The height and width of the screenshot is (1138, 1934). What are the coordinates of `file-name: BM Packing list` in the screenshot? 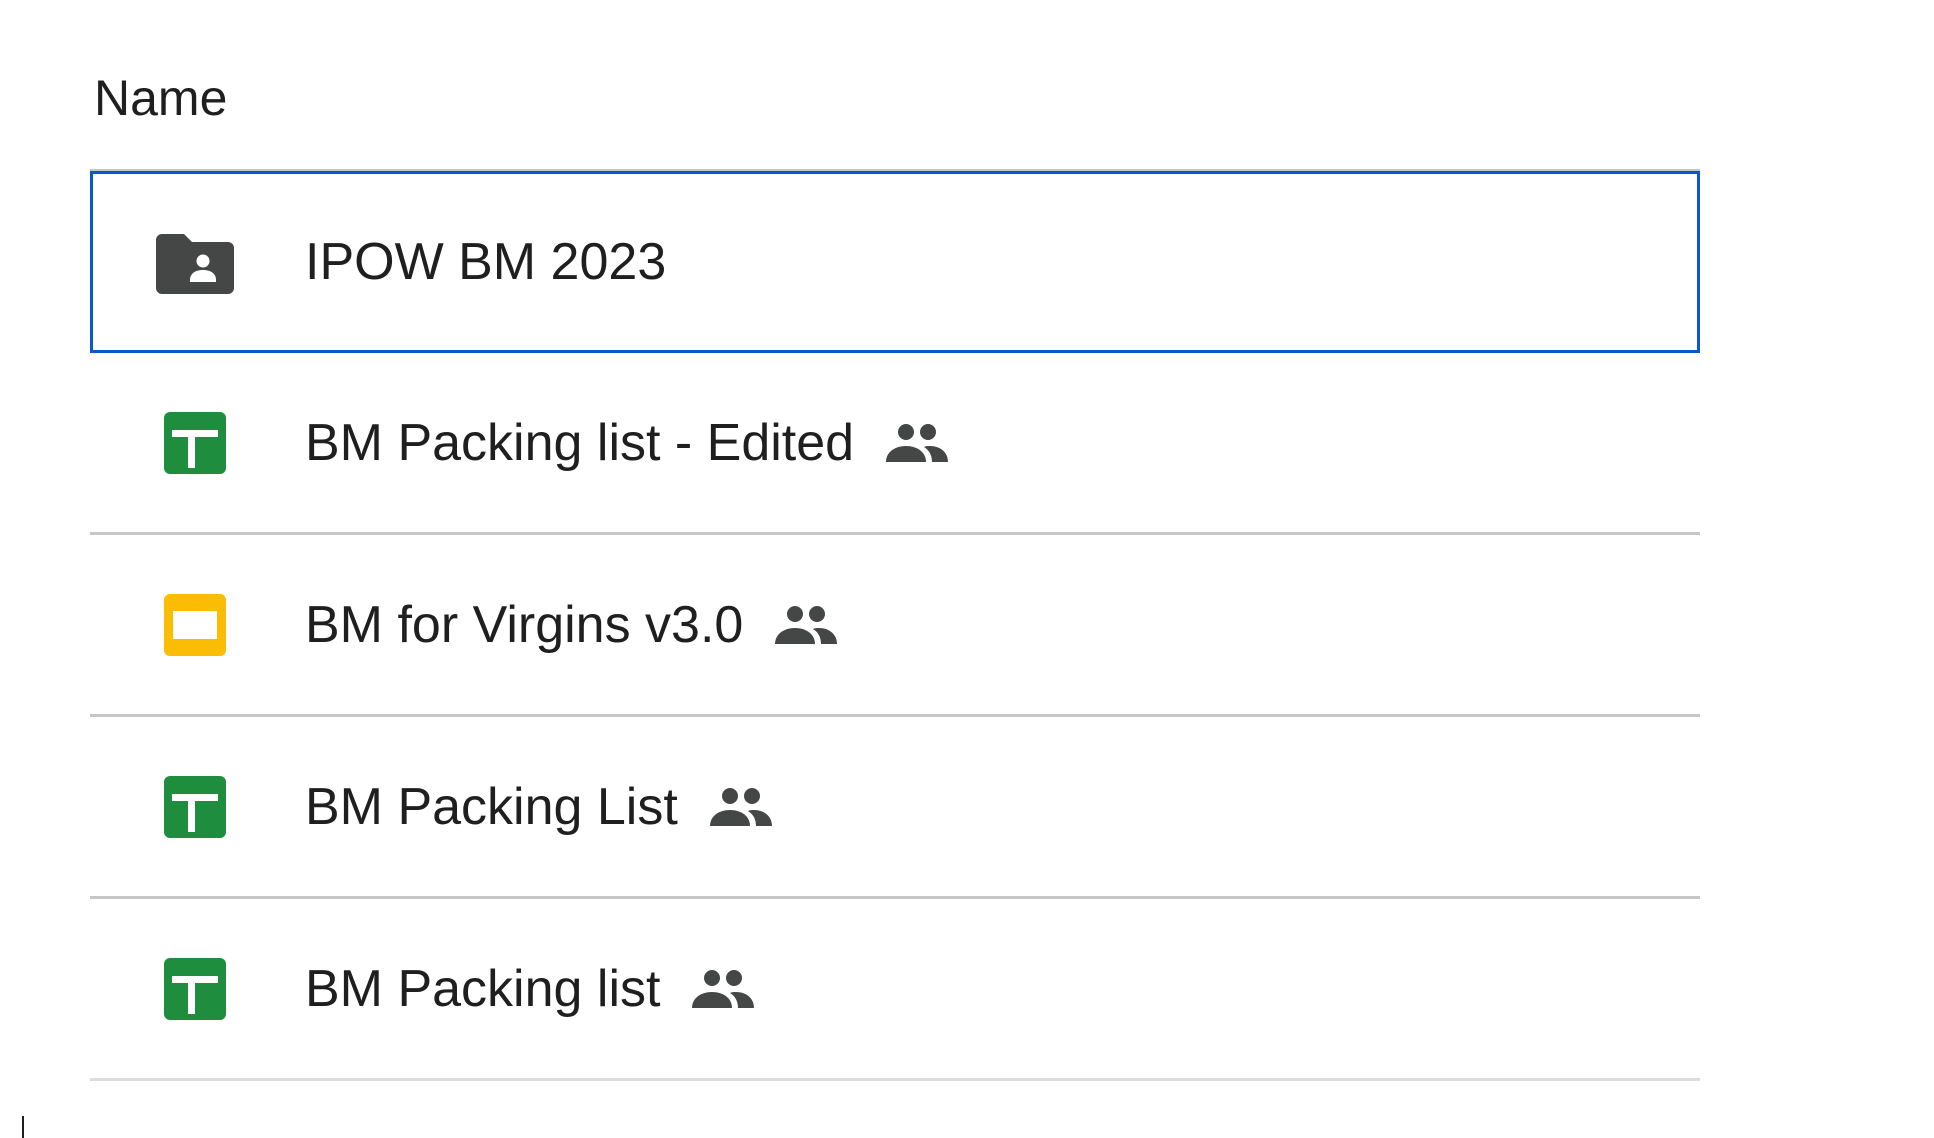 It's located at (482, 989).